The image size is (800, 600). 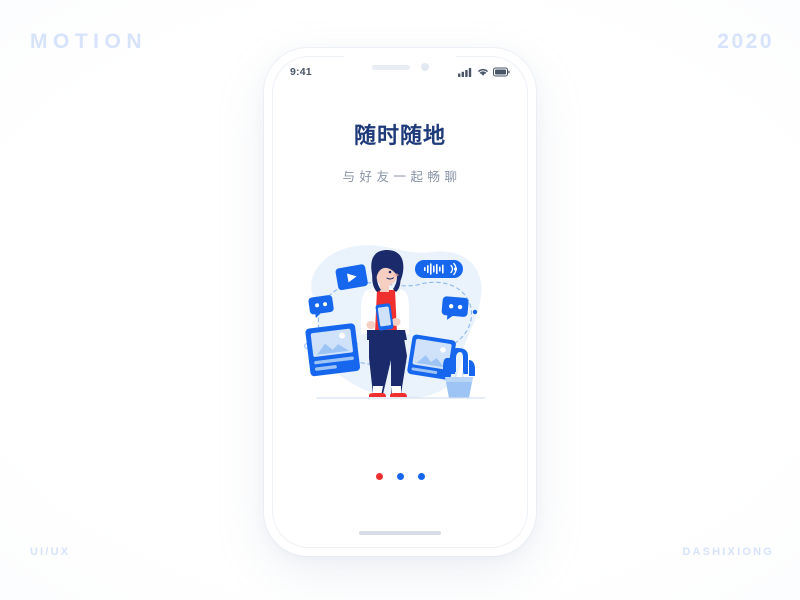 What do you see at coordinates (424, 67) in the screenshot?
I see `front-camera-icon` at bounding box center [424, 67].